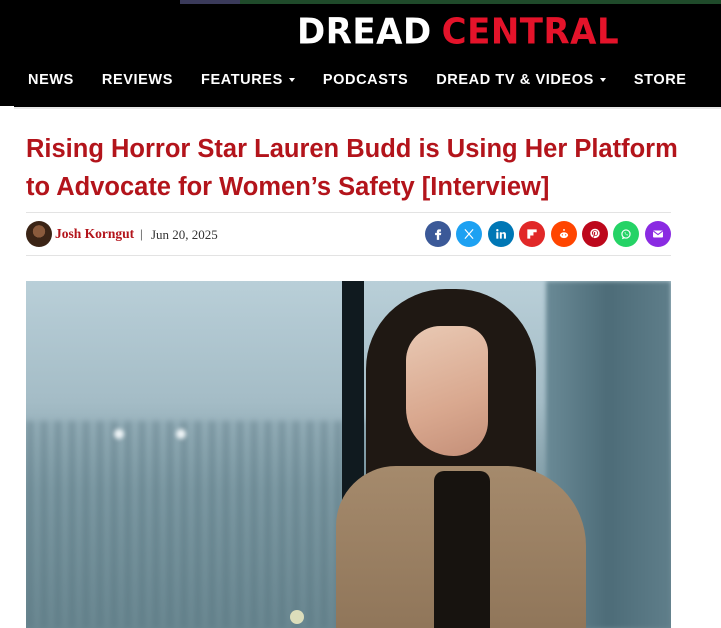  I want to click on meta-divider-top, so click(348, 212).